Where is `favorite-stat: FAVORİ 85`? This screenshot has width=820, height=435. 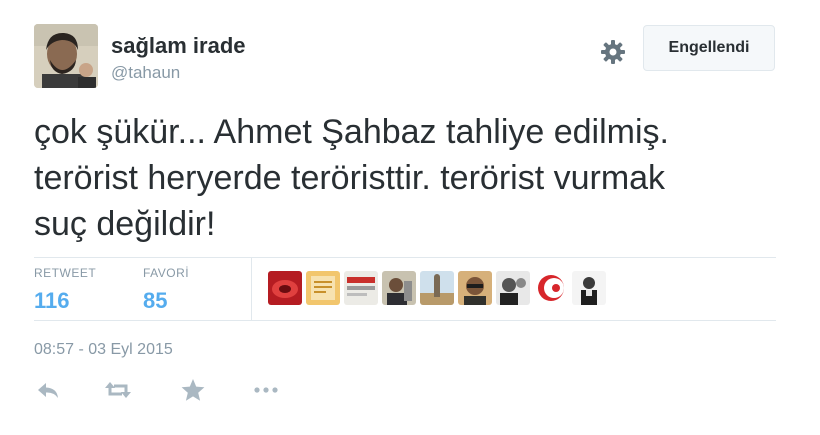 favorite-stat: FAVORİ 85 is located at coordinates (166, 290).